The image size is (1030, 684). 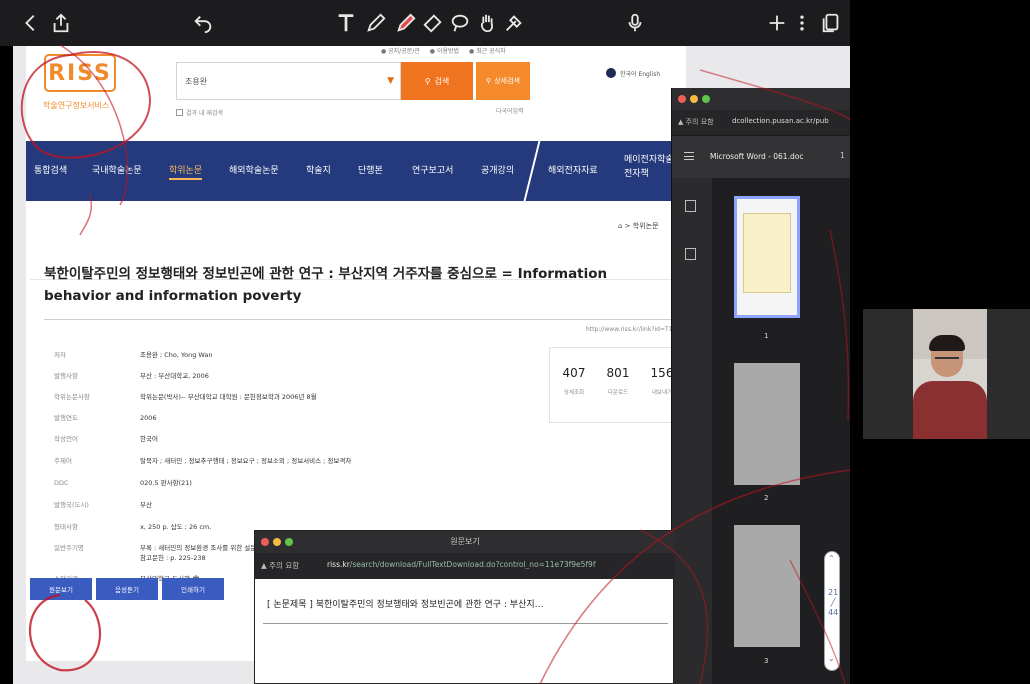 What do you see at coordinates (179, 112) in the screenshot?
I see `checkbox-icon` at bounding box center [179, 112].